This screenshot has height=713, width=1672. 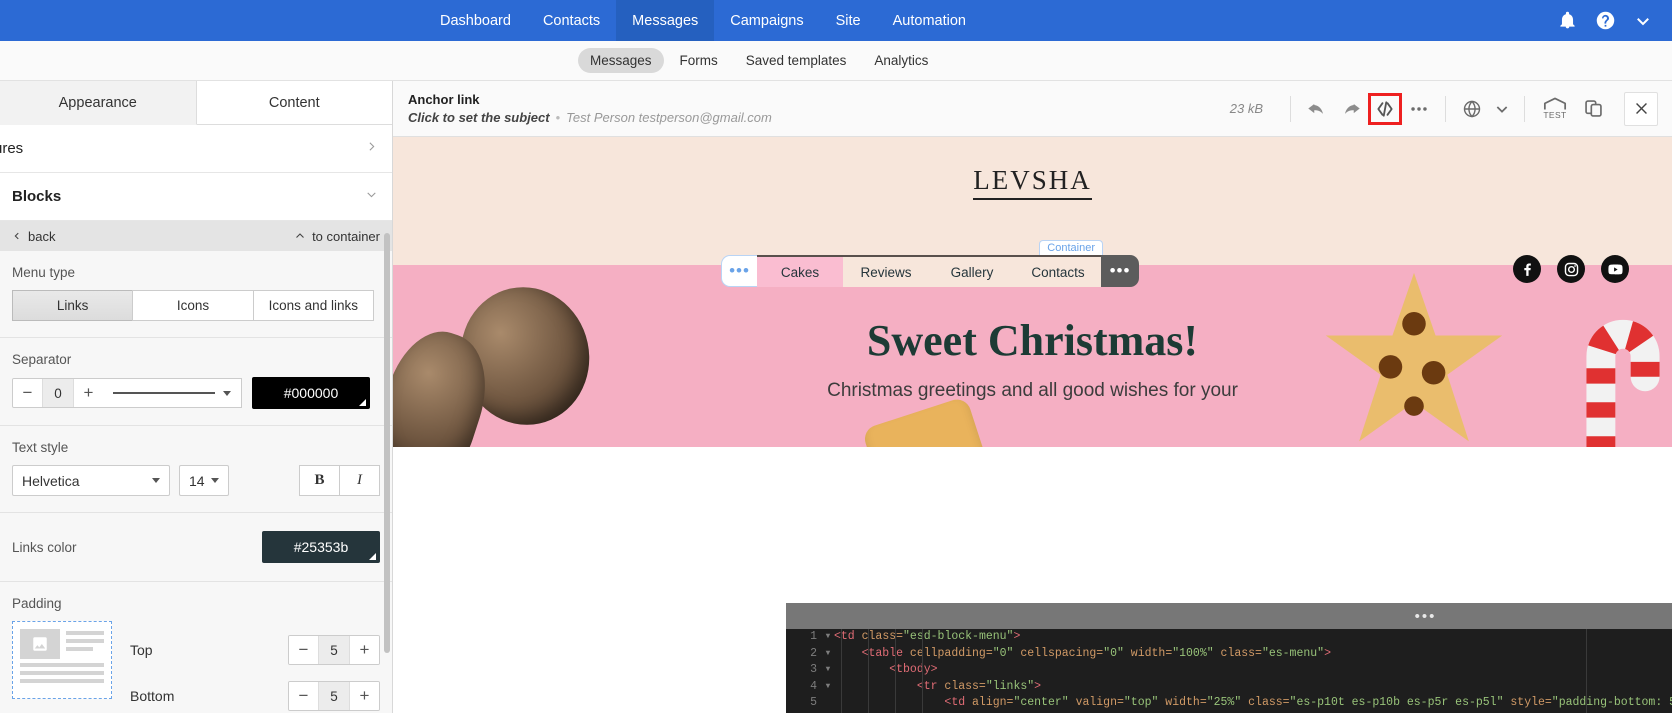 What do you see at coordinates (321, 547) in the screenshot?
I see `links-color-swatch: #25353b` at bounding box center [321, 547].